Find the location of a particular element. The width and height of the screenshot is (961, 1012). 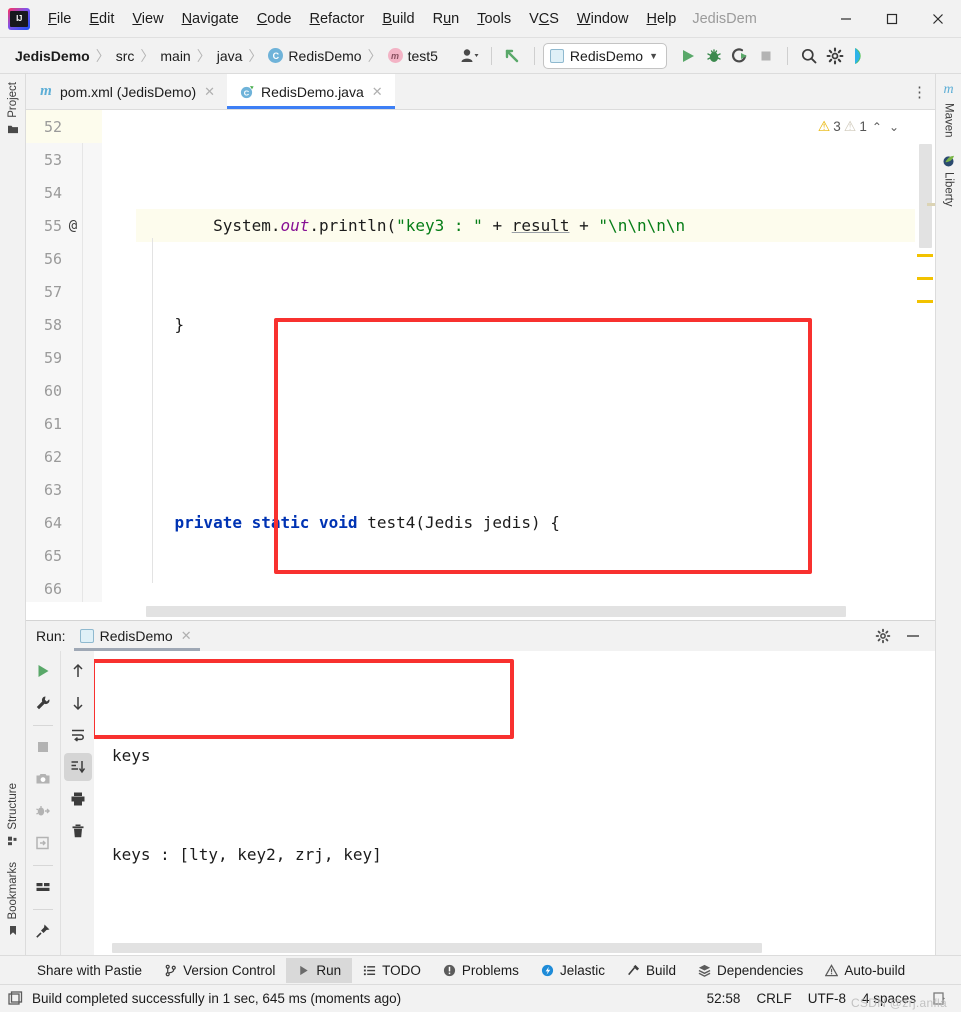

pin-tab-button is located at coordinates (43, 931).